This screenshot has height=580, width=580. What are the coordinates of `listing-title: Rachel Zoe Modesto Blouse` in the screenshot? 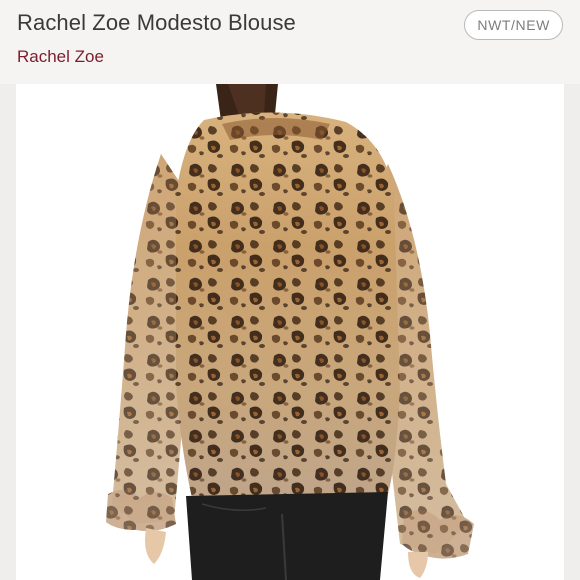 It's located at (156, 22).